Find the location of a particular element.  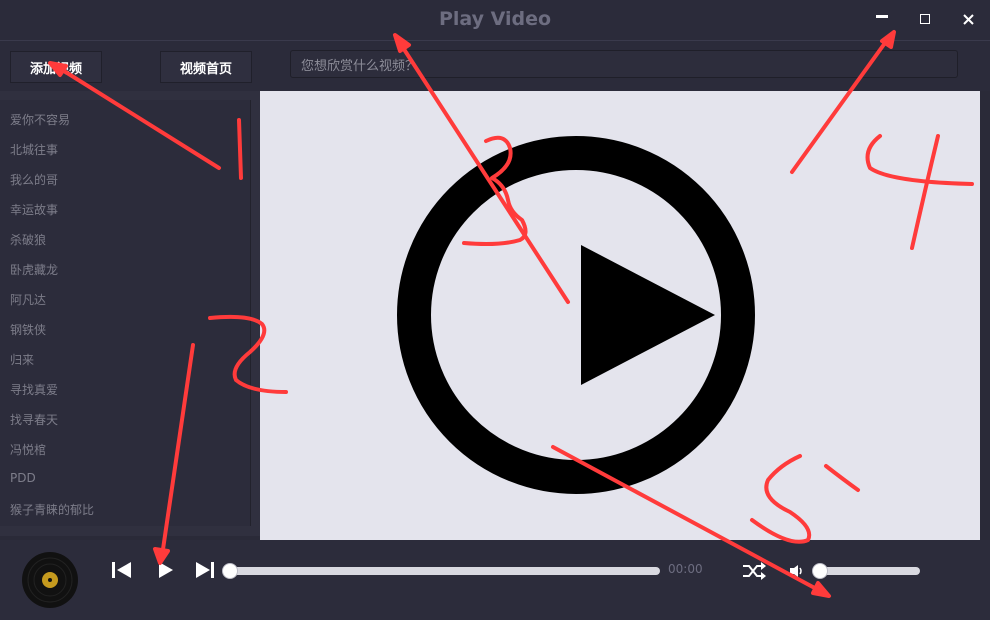

vinyl-disc-icon is located at coordinates (50, 580).